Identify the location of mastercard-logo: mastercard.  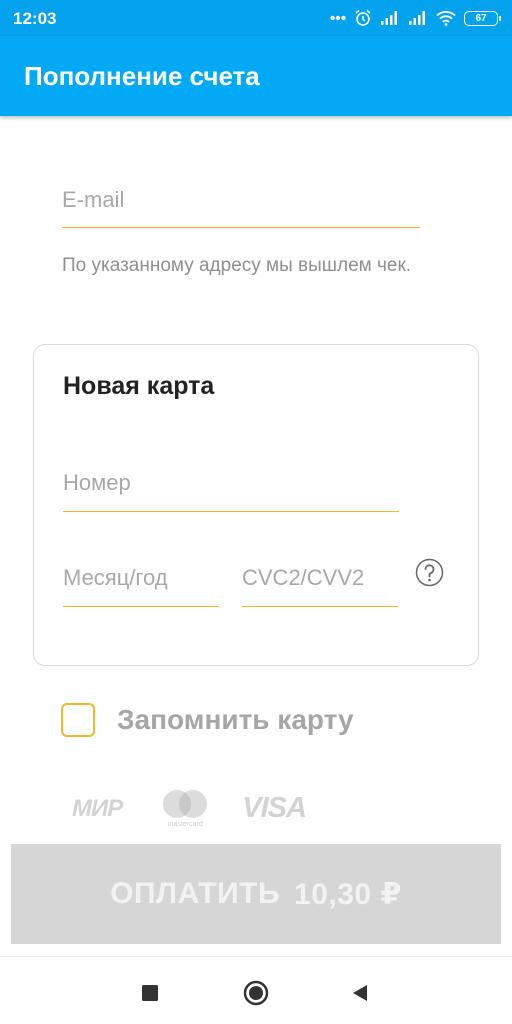
(185, 808).